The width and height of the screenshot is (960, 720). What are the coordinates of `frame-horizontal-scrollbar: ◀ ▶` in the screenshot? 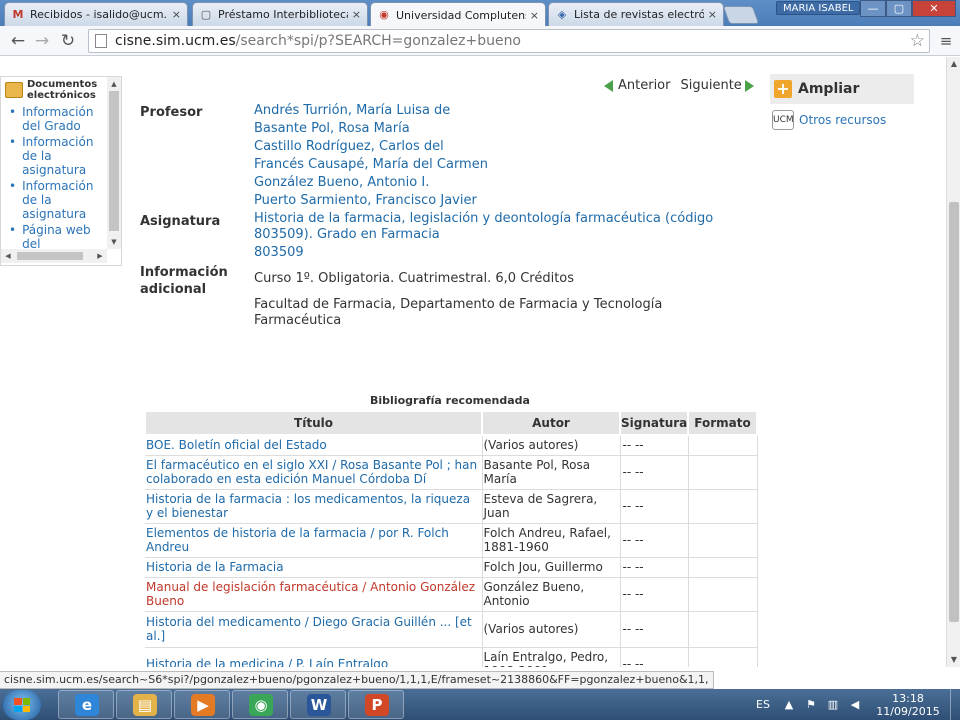 It's located at (54, 256).